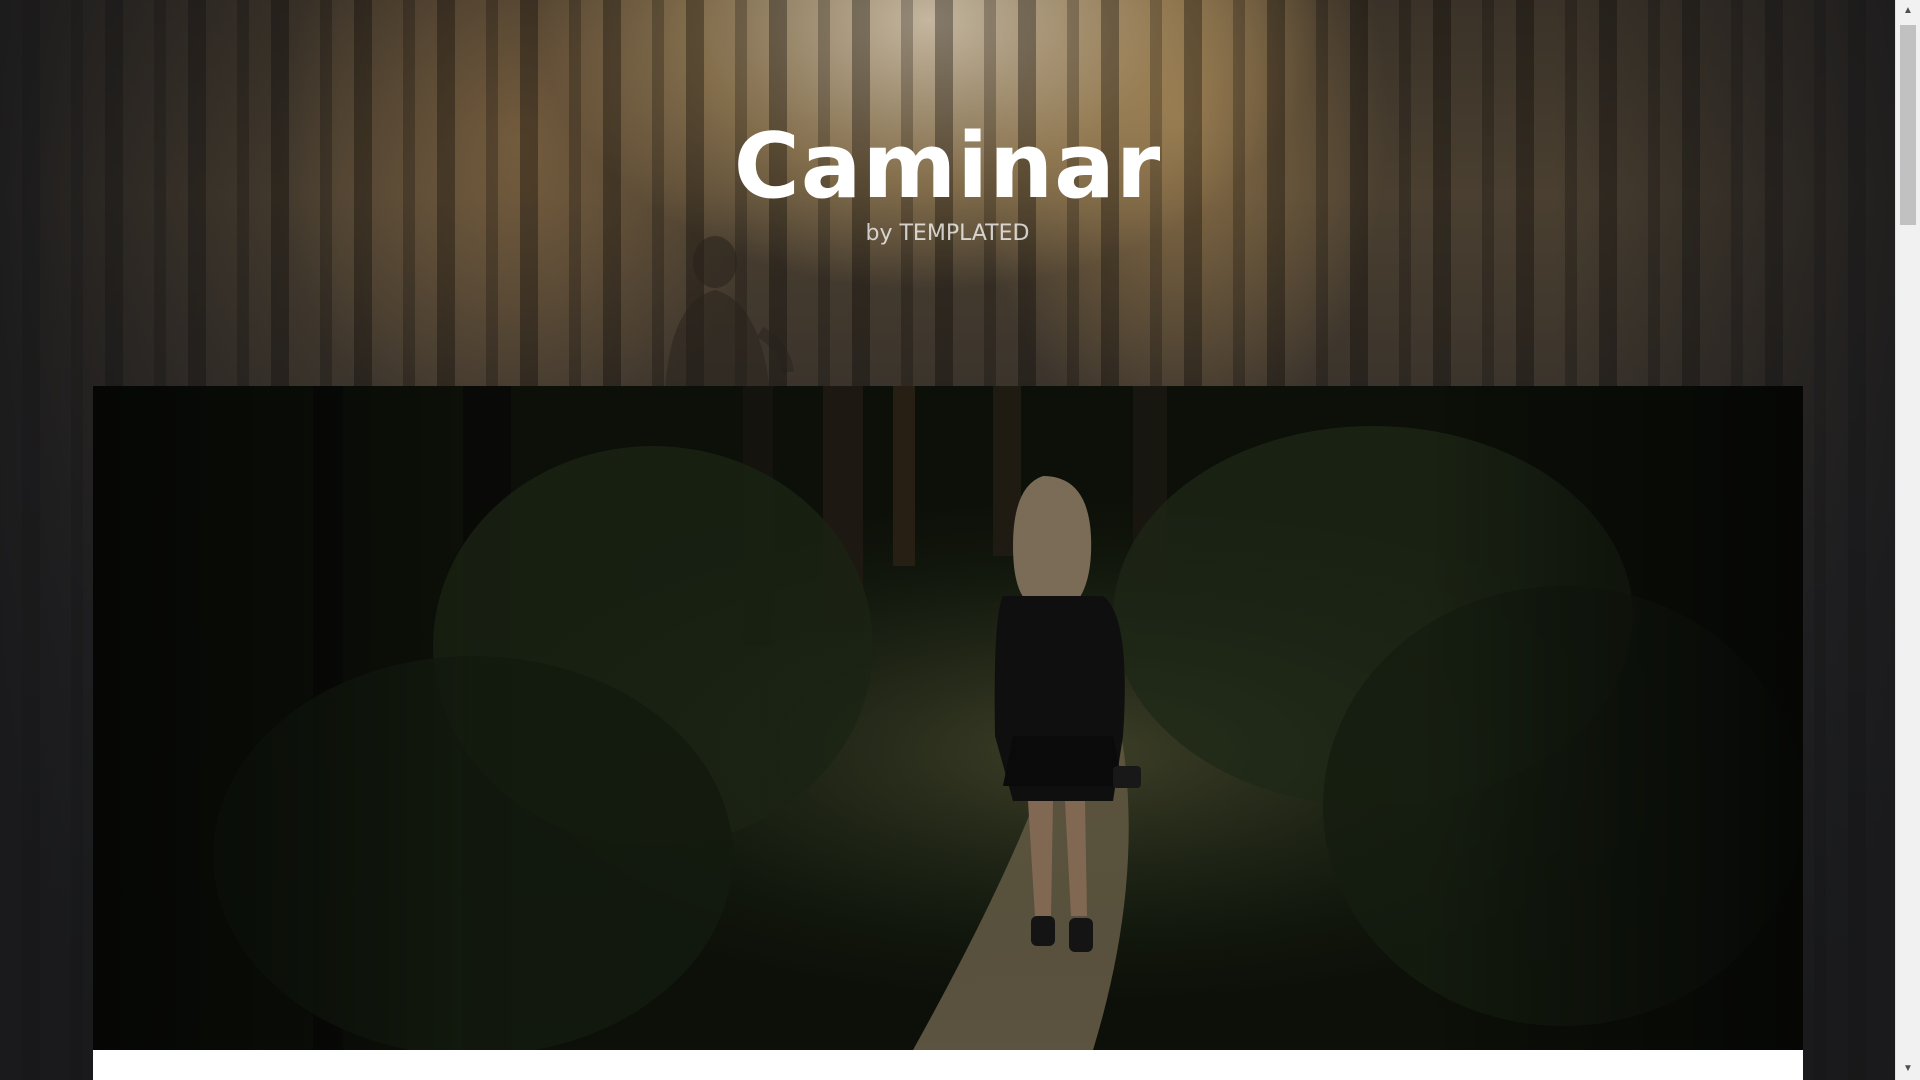 The height and width of the screenshot is (1080, 1920). What do you see at coordinates (1908, 125) in the screenshot?
I see `scrollbar-thumb` at bounding box center [1908, 125].